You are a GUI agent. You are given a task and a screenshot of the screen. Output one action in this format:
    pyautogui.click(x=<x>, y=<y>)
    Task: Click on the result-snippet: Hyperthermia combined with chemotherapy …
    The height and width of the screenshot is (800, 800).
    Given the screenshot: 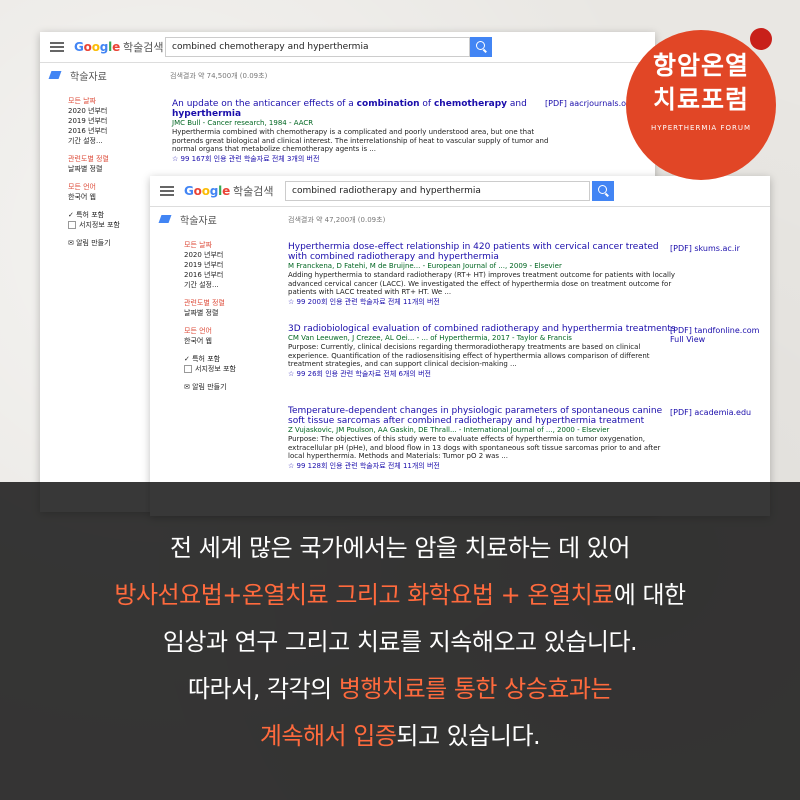 What is the action you would take?
    pyautogui.click(x=360, y=140)
    